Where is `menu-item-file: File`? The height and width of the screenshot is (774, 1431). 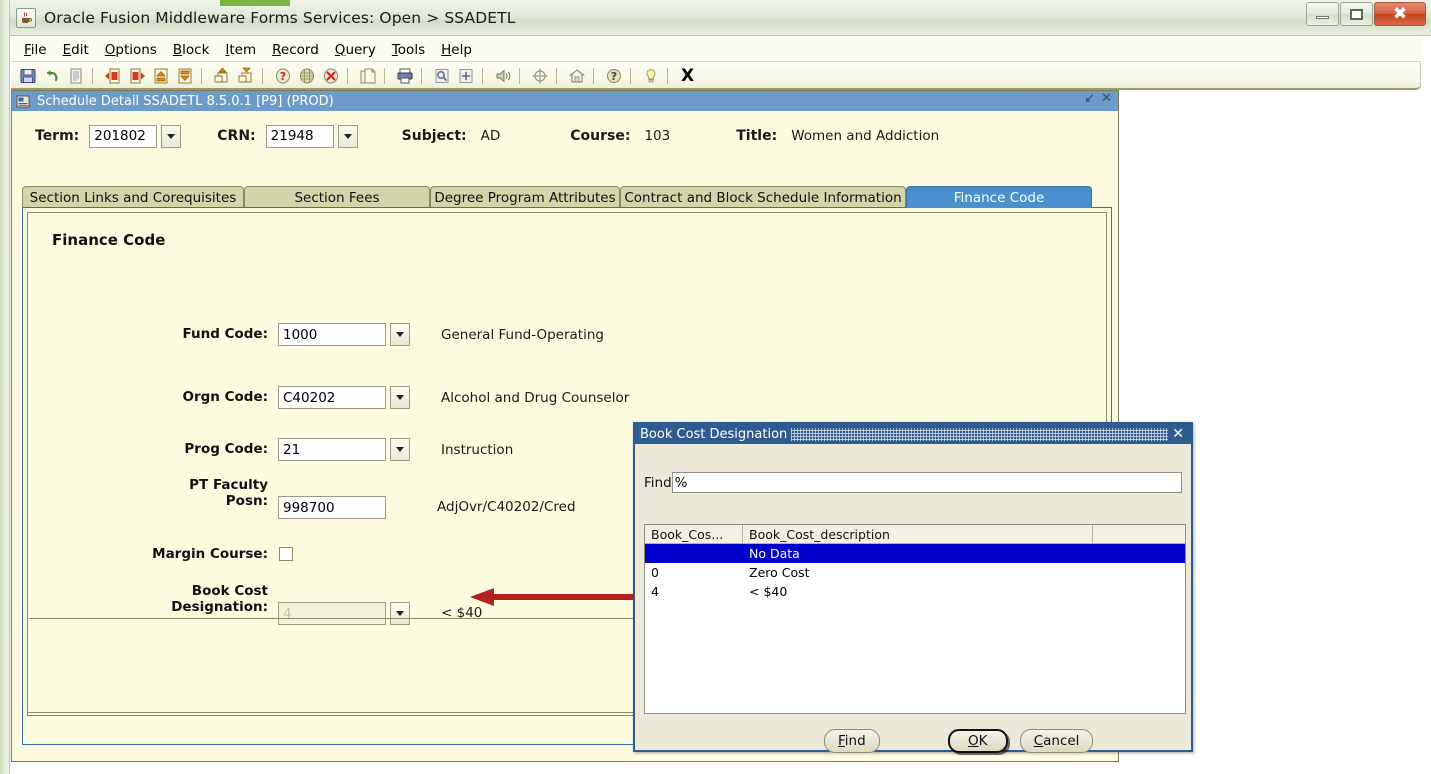
menu-item-file: File is located at coordinates (35, 50).